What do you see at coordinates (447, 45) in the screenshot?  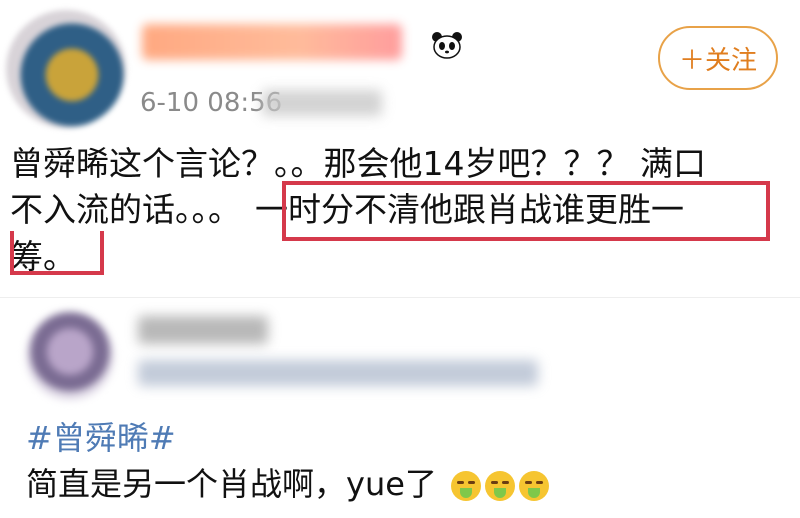 I see `panda-badge-icon` at bounding box center [447, 45].